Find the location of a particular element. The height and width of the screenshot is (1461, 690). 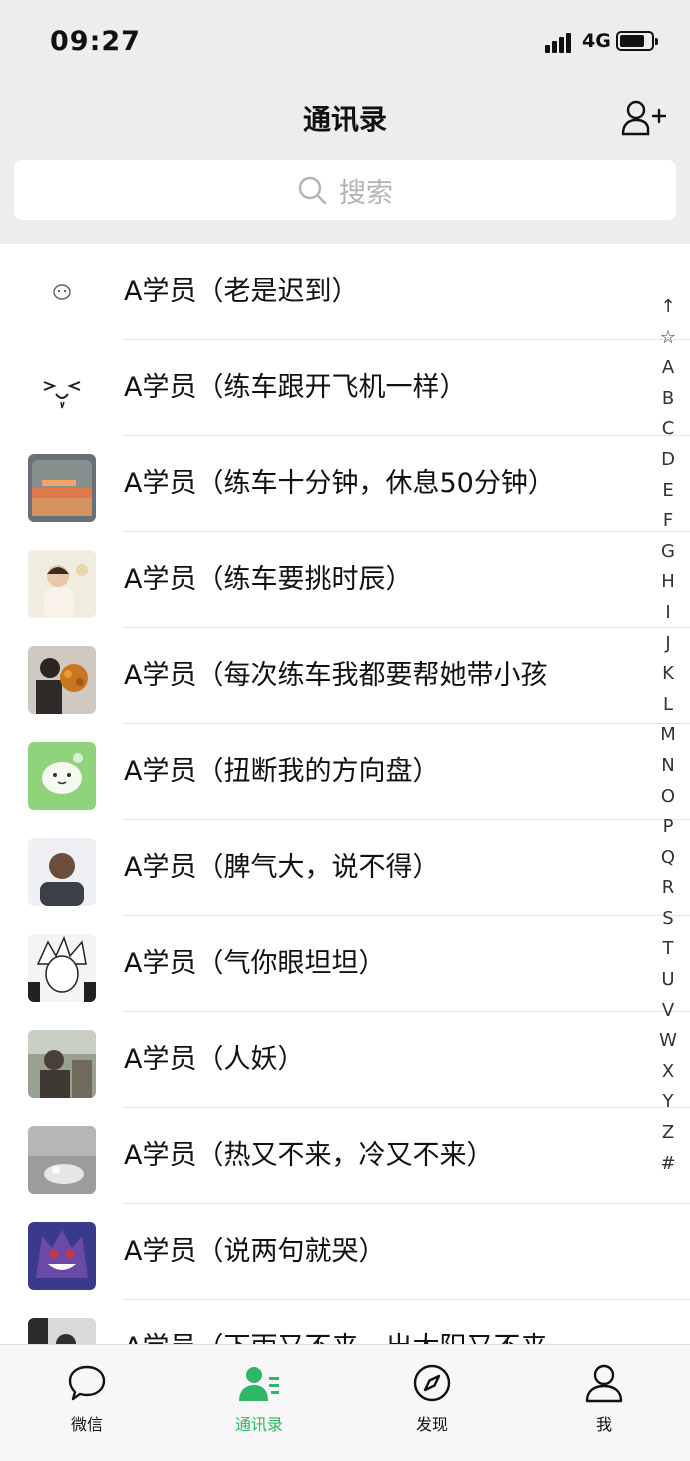

tab-me: 我 is located at coordinates (604, 1403).